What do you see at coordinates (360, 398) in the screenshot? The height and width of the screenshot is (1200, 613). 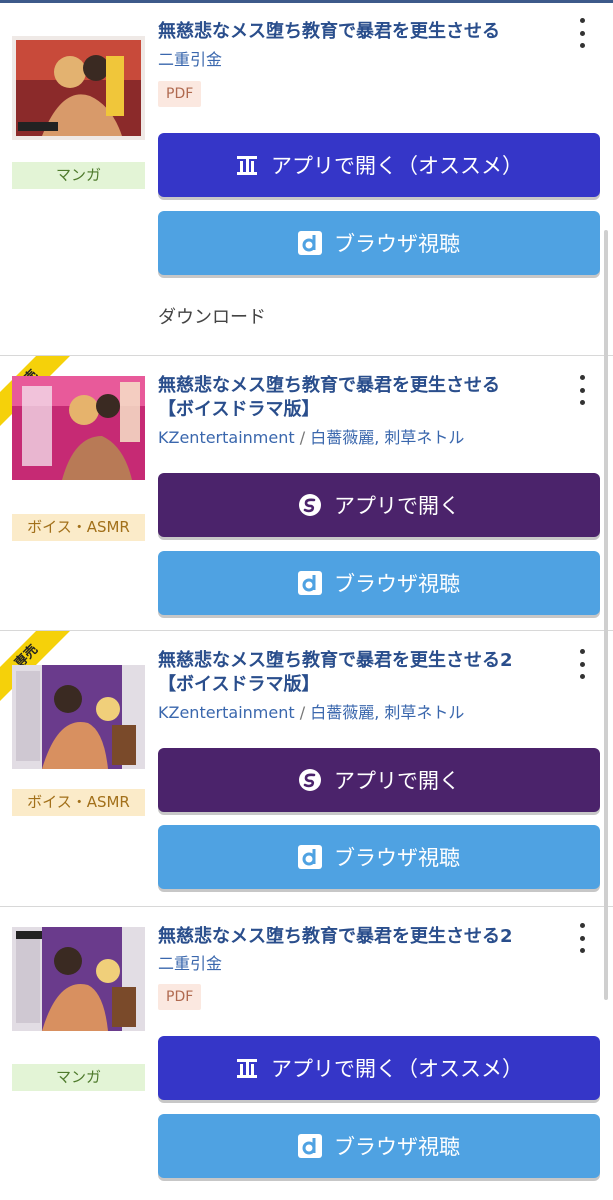 I see `product-title: 無慈悲なメス堕ち教育で暴君を更生させる 【ボイスドラマ版】` at bounding box center [360, 398].